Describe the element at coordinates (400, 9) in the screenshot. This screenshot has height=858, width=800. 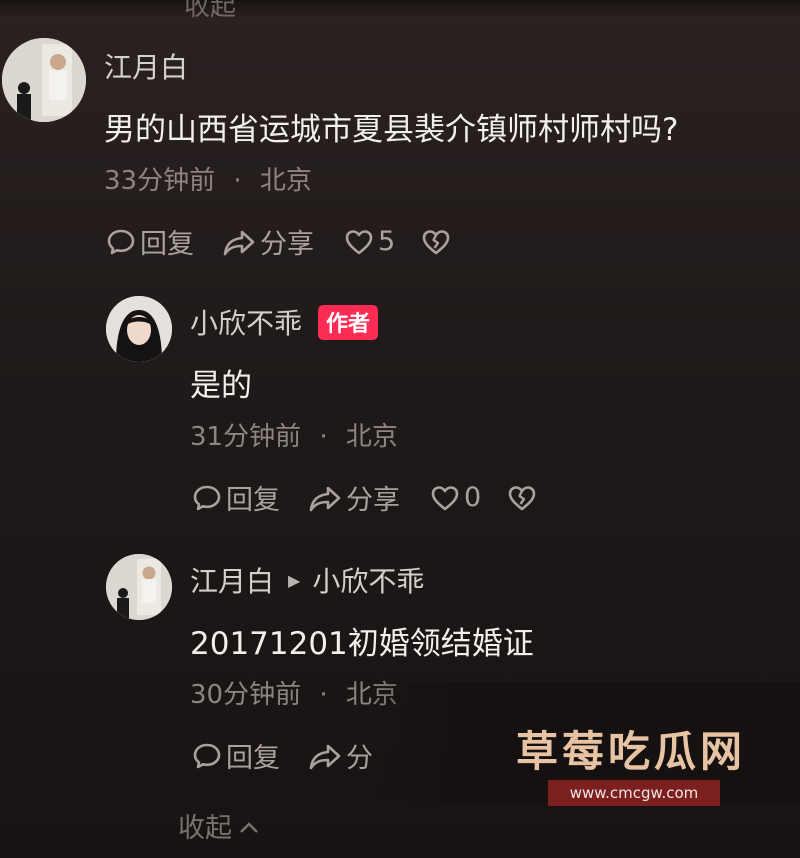
I see `top-fade` at that location.